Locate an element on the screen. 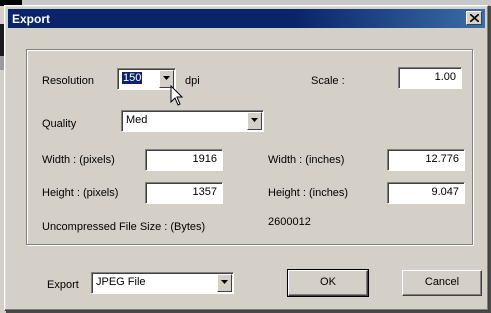 This screenshot has width=491, height=313. dialog-title: Export is located at coordinates (31, 19).